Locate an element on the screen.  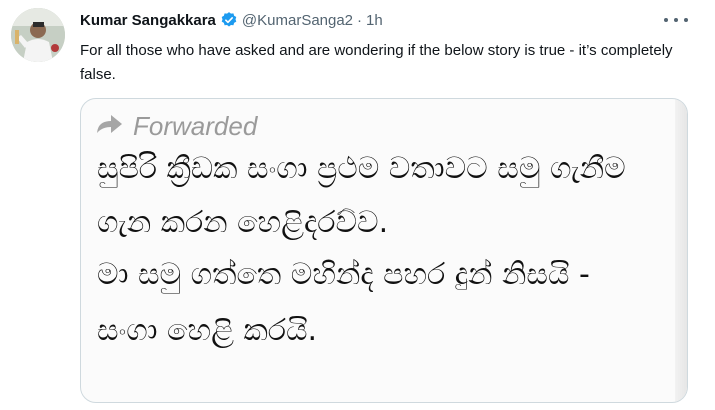
more-options-icon is located at coordinates (676, 20).